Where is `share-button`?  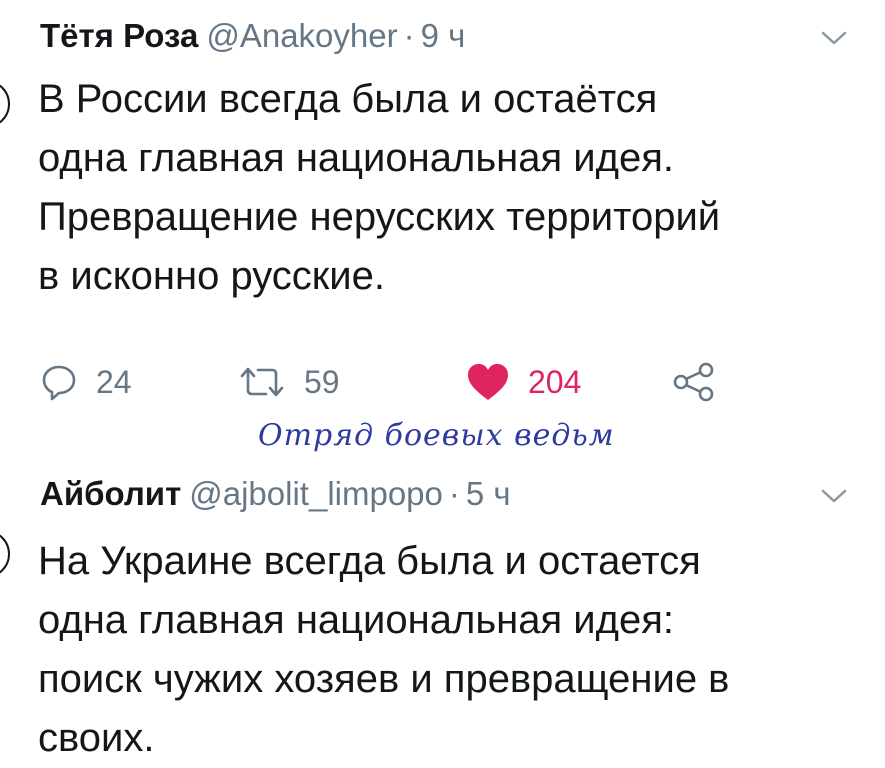 share-button is located at coordinates (694, 382).